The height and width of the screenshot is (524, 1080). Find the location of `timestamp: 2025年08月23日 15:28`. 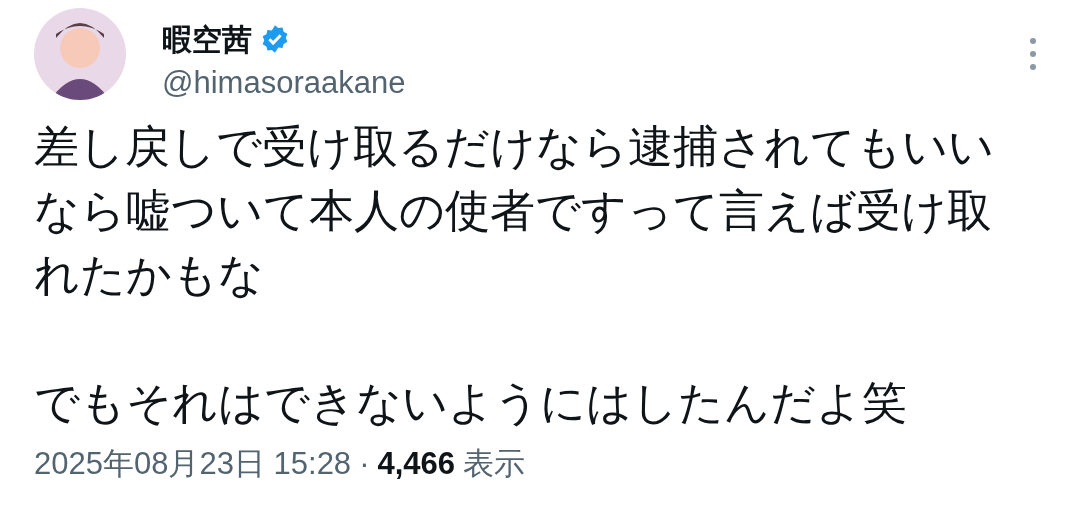

timestamp: 2025年08月23日 15:28 is located at coordinates (193, 464).